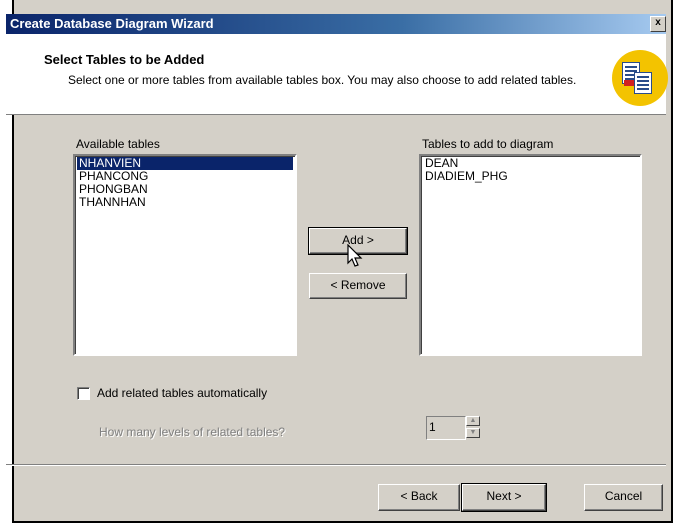  Describe the element at coordinates (118, 144) in the screenshot. I see `available-tables-label: Available tables` at that location.